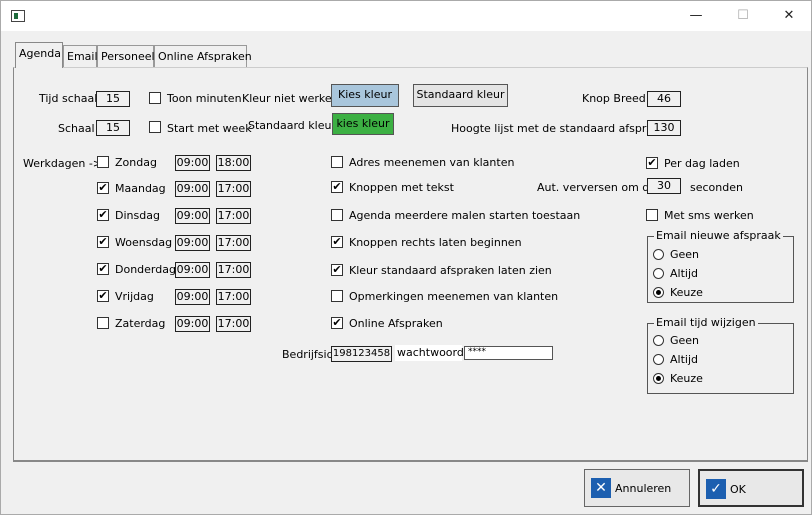 The width and height of the screenshot is (812, 515). I want to click on tab-agenda: Agenda, so click(39, 55).